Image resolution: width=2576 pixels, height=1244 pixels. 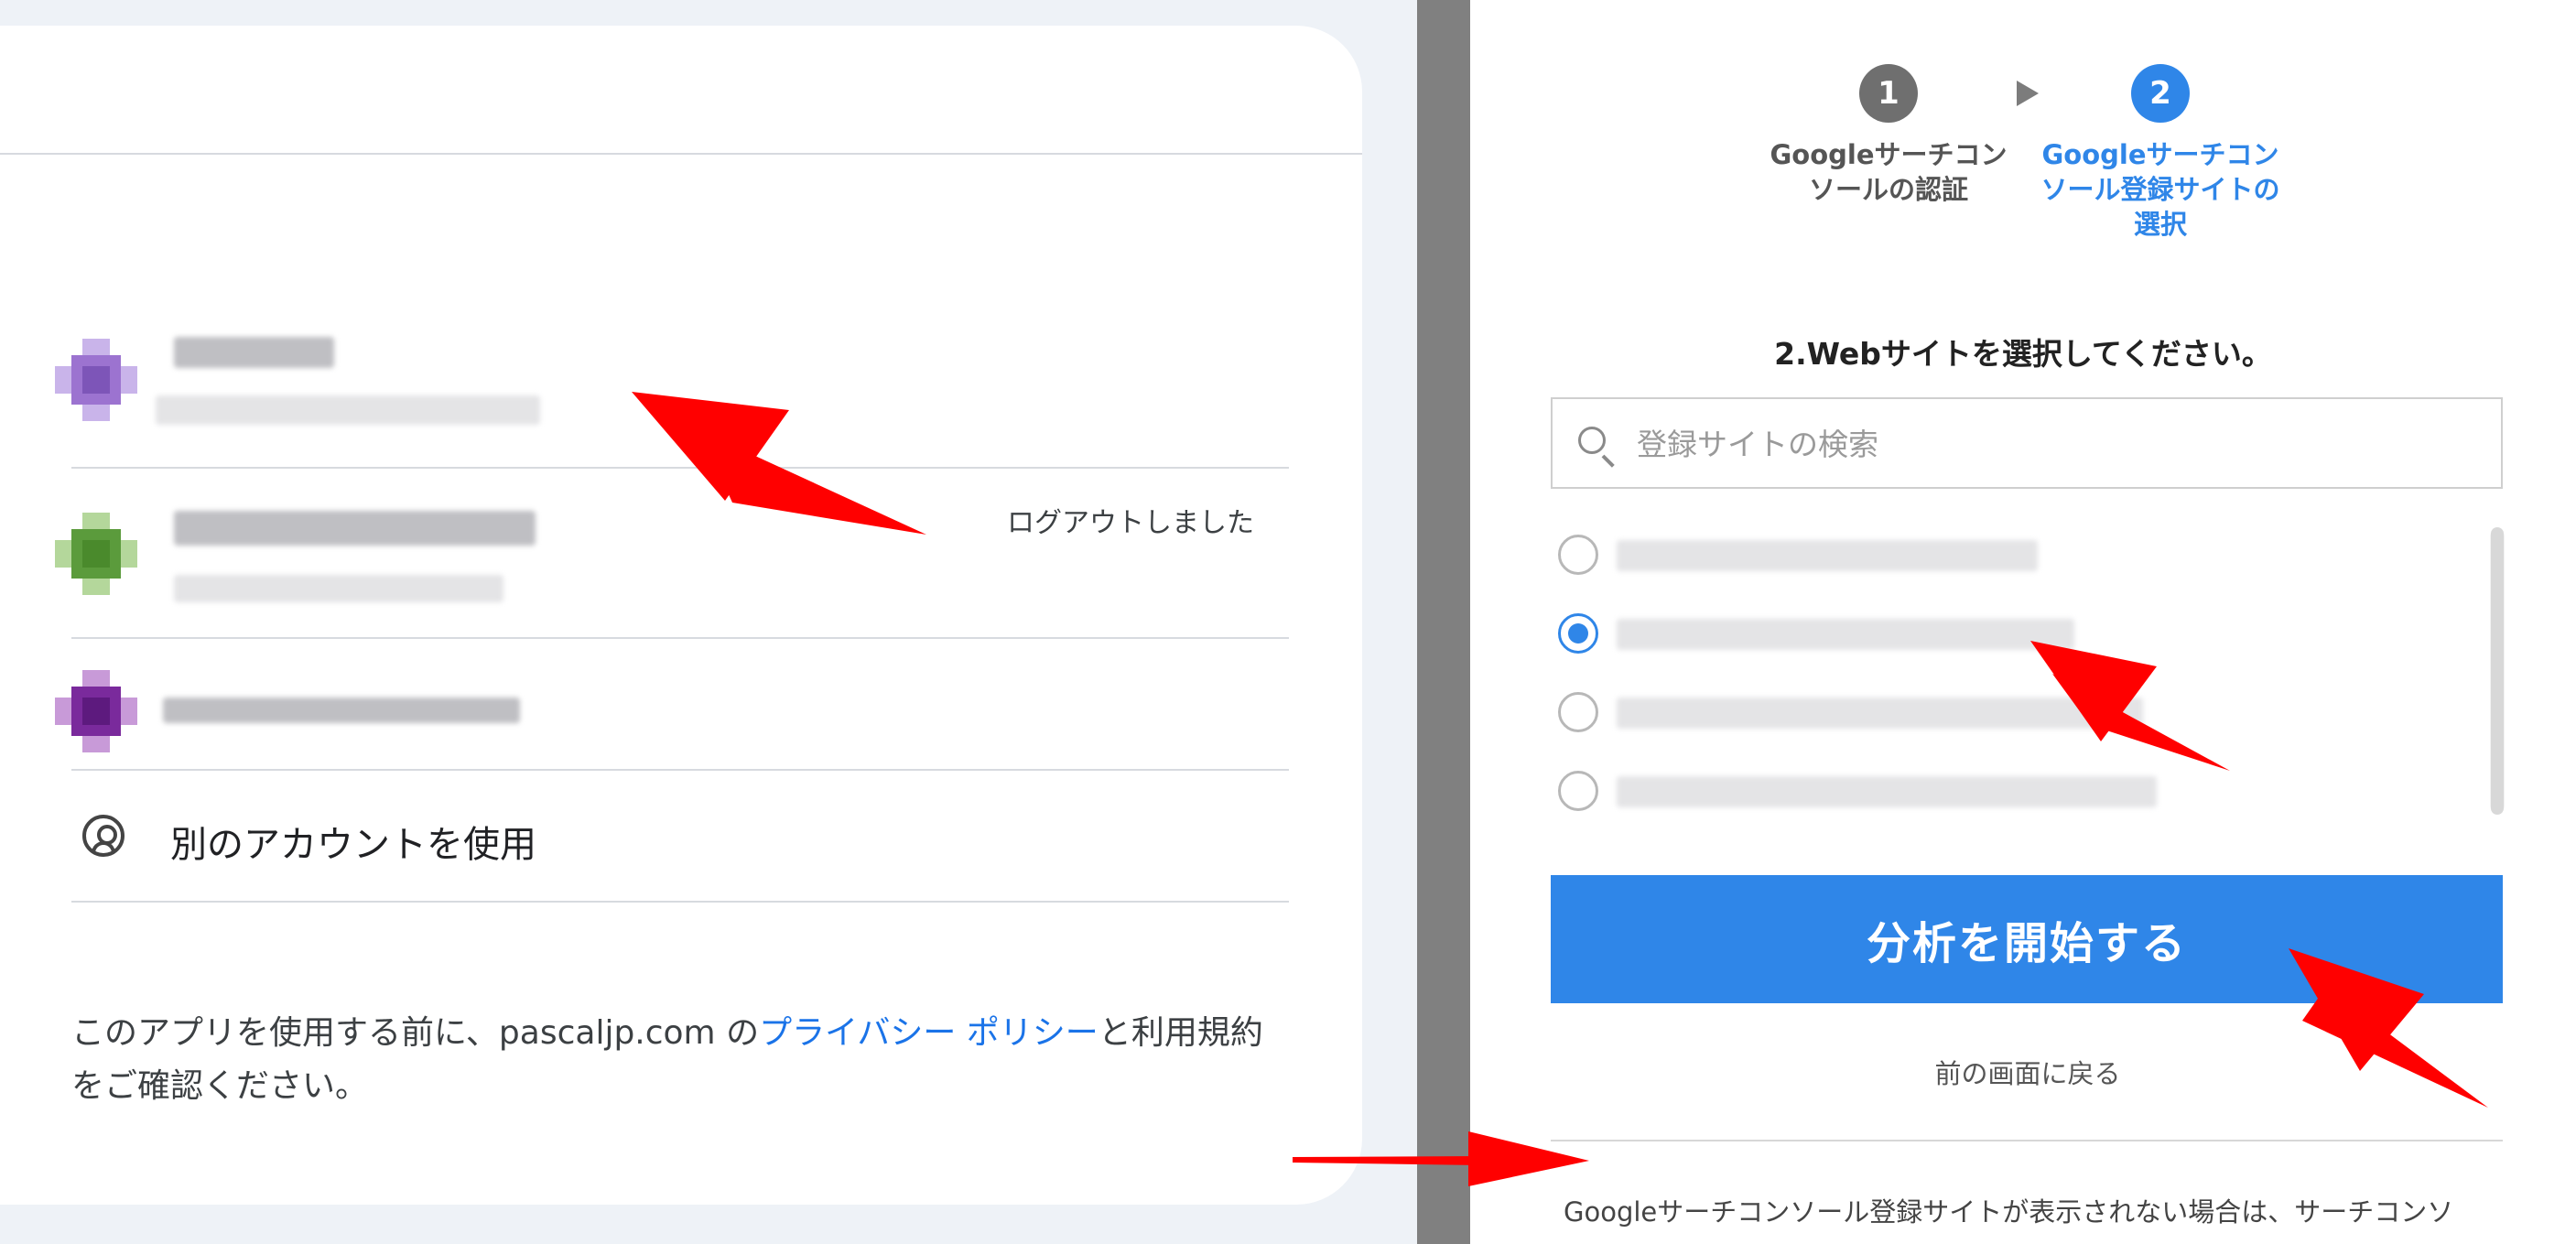 I want to click on step-1-number: 1, so click(x=1888, y=93).